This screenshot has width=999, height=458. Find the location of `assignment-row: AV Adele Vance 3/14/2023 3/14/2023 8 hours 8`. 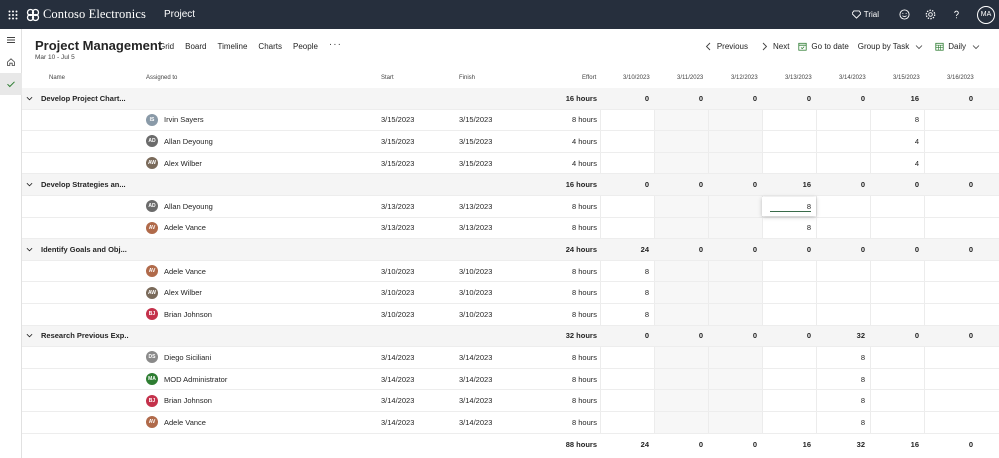

assignment-row: AV Adele Vance 3/14/2023 3/14/2023 8 hours 8 is located at coordinates (510, 422).